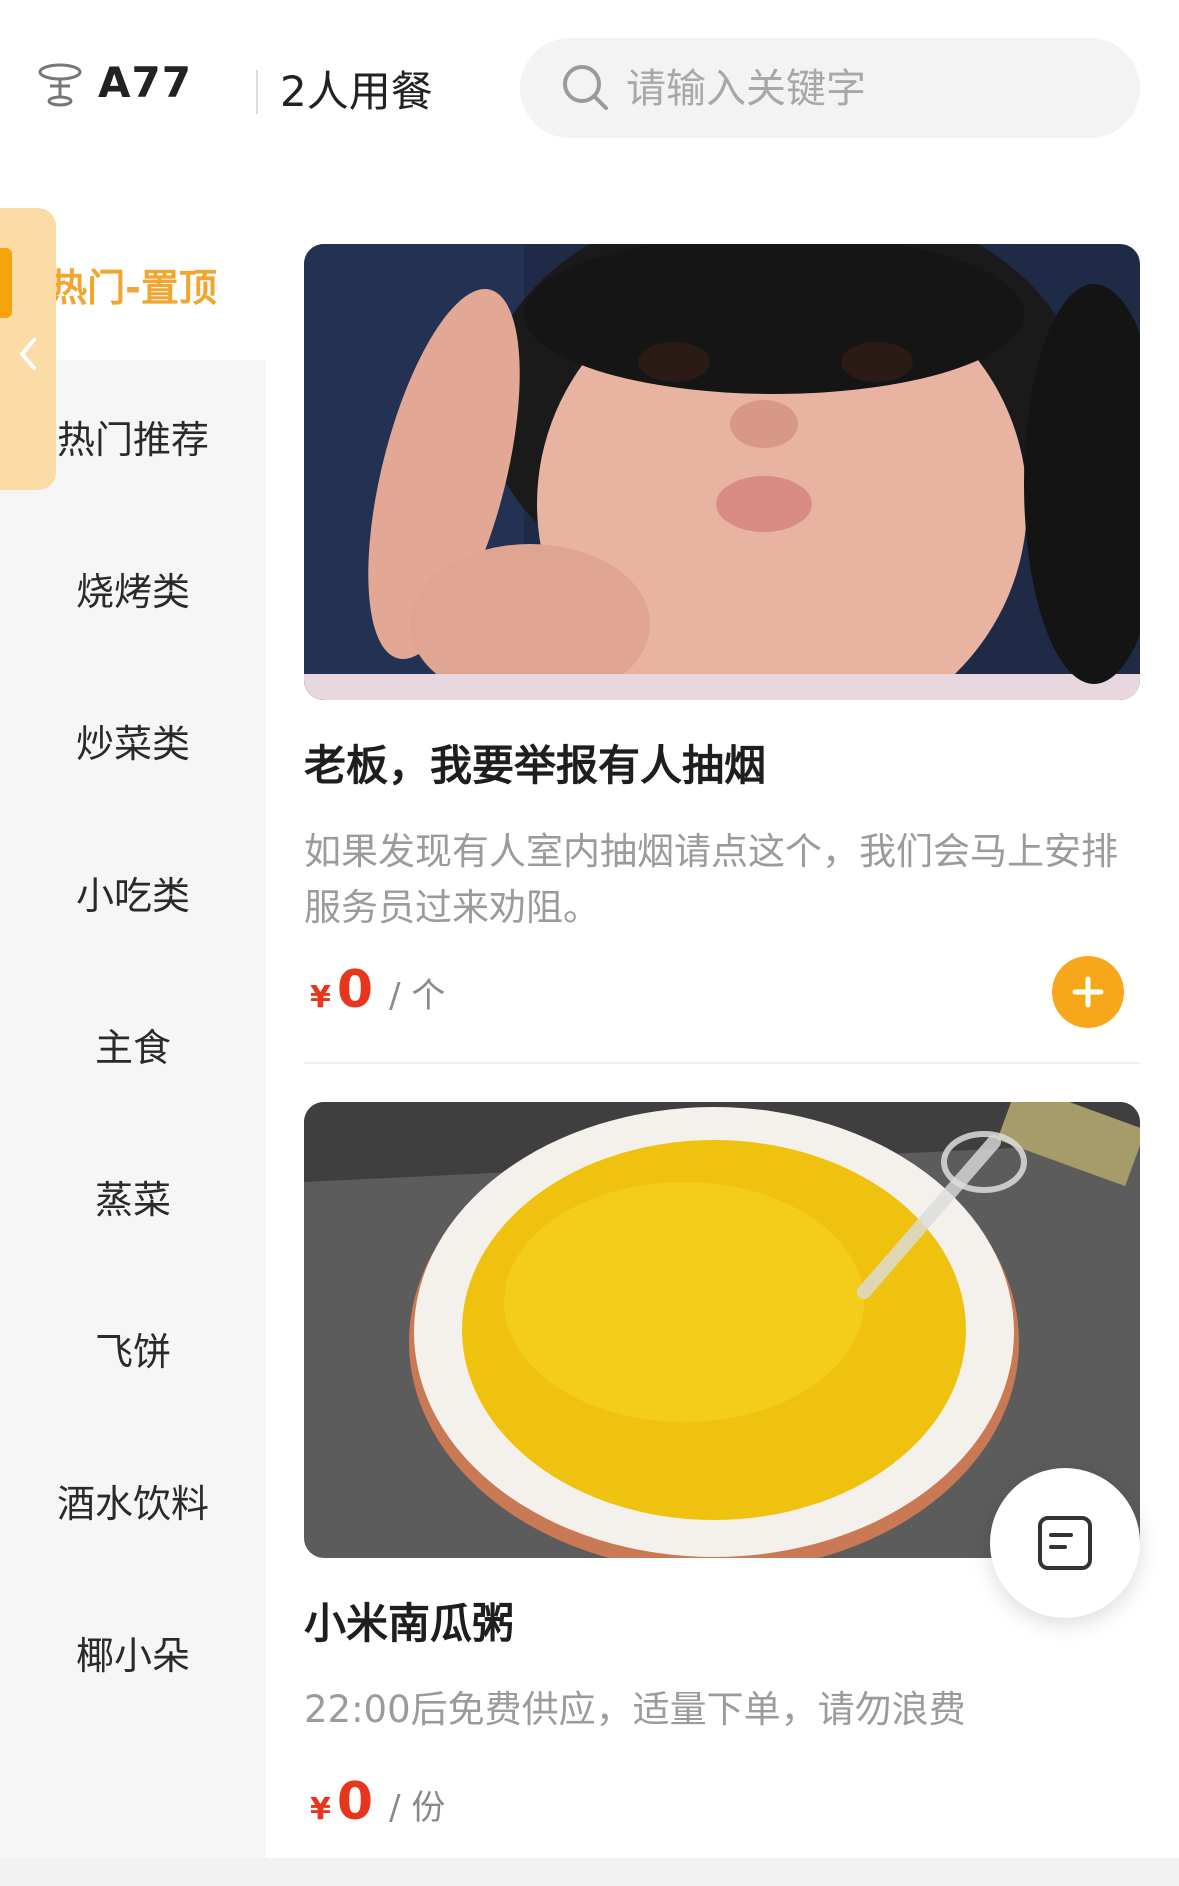 This screenshot has width=1179, height=1886. What do you see at coordinates (133, 1652) in the screenshot?
I see `sidebar-item-coconut: 椰小朵` at bounding box center [133, 1652].